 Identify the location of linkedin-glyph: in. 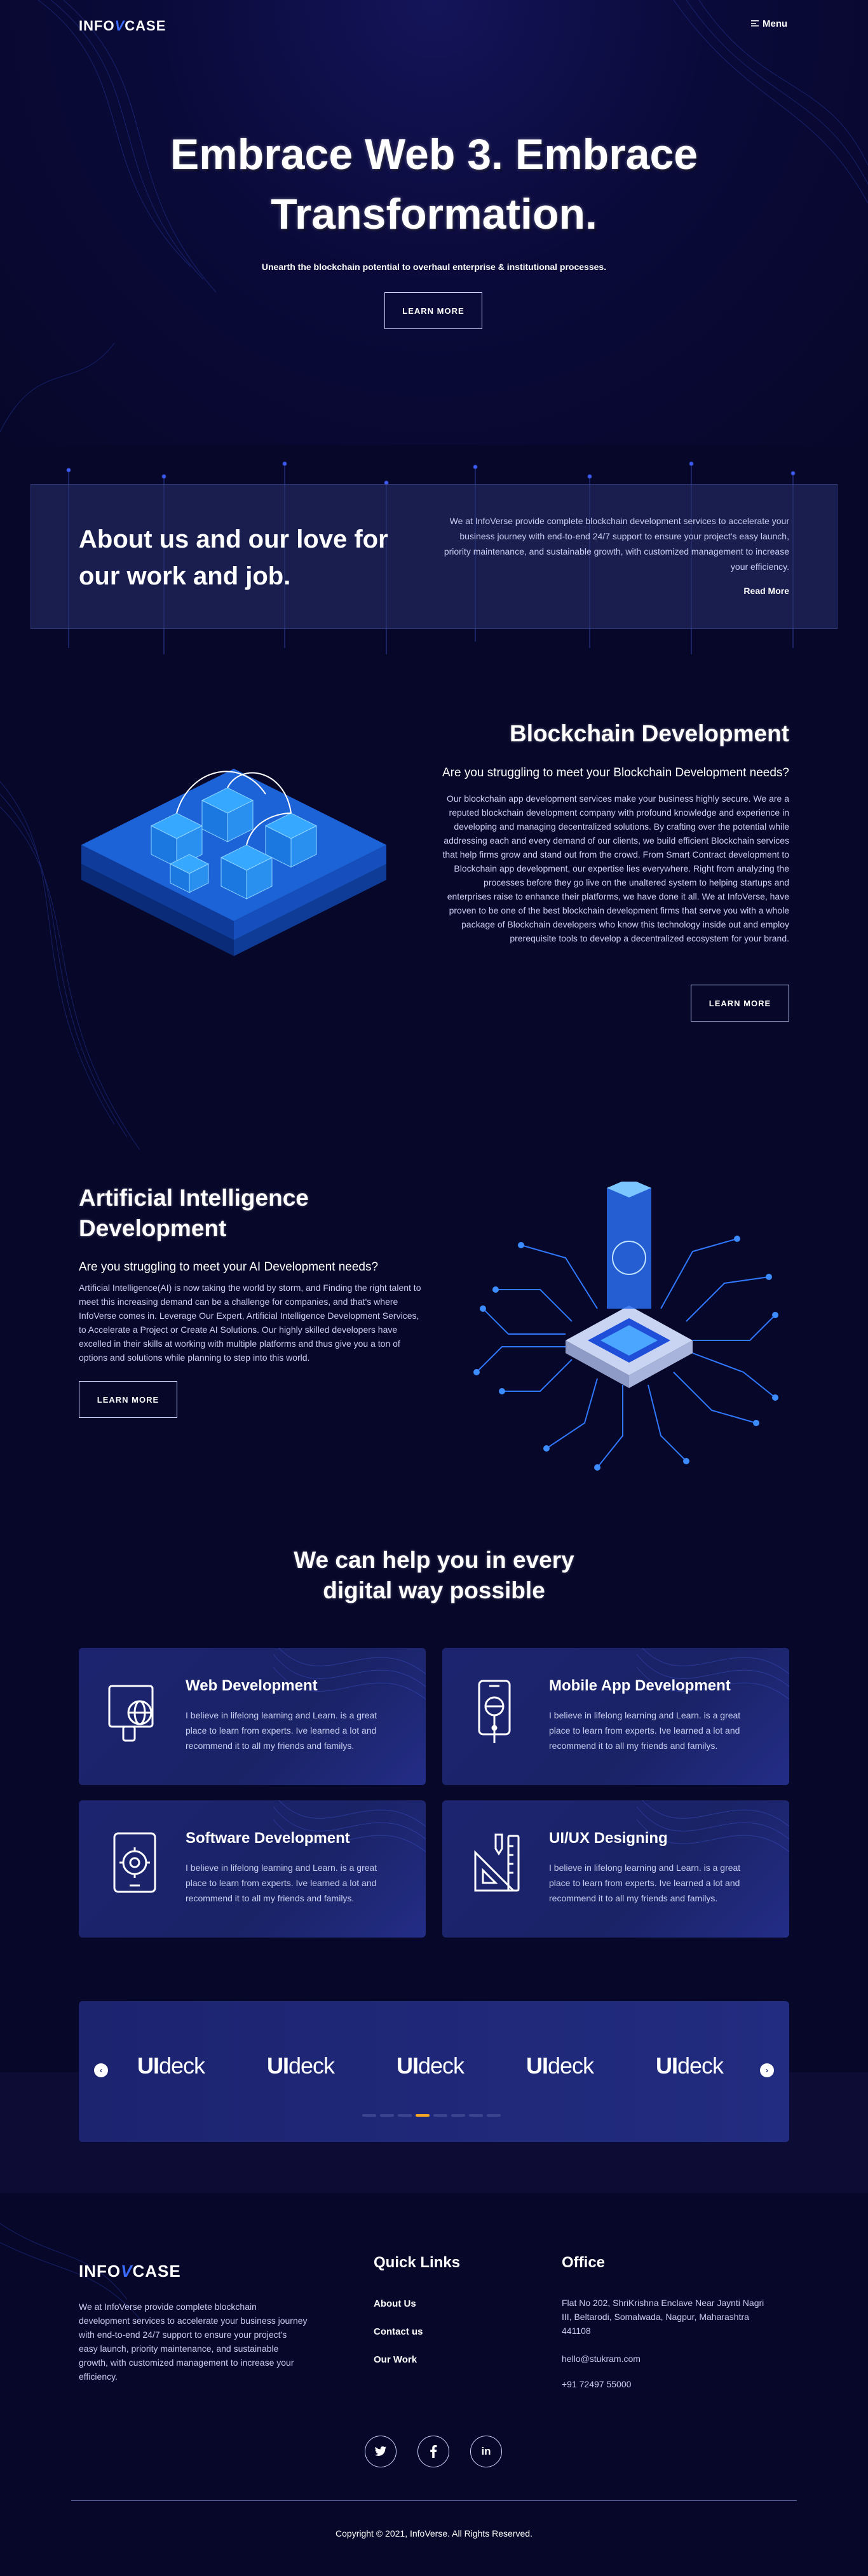
(486, 2451).